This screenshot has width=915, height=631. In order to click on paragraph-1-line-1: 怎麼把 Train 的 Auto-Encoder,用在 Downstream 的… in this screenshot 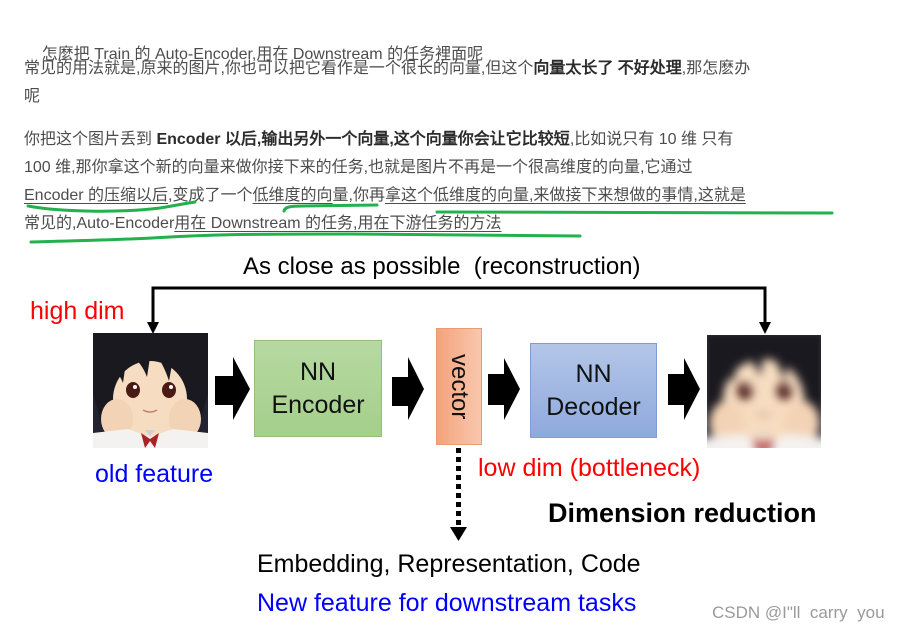, I will do `click(253, 38)`.